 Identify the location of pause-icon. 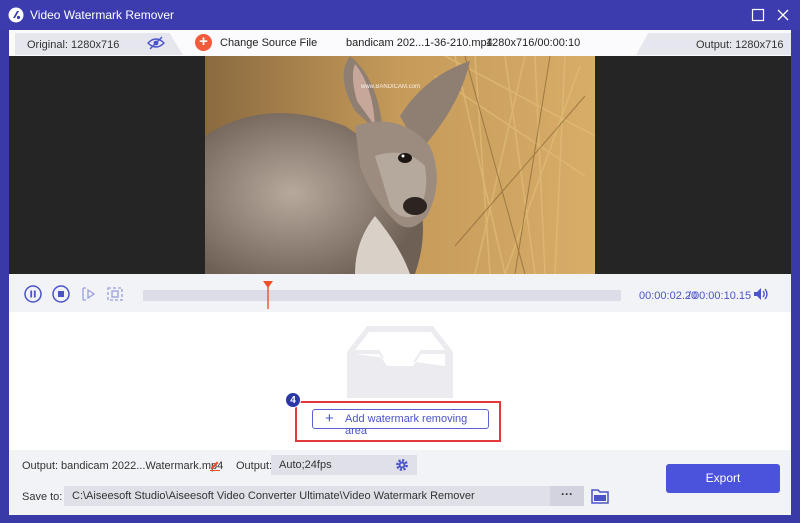
(33, 294).